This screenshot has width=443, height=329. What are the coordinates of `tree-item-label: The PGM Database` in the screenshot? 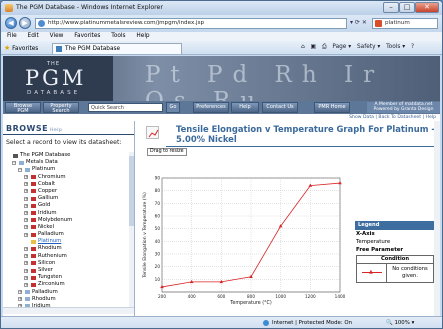 It's located at (45, 155).